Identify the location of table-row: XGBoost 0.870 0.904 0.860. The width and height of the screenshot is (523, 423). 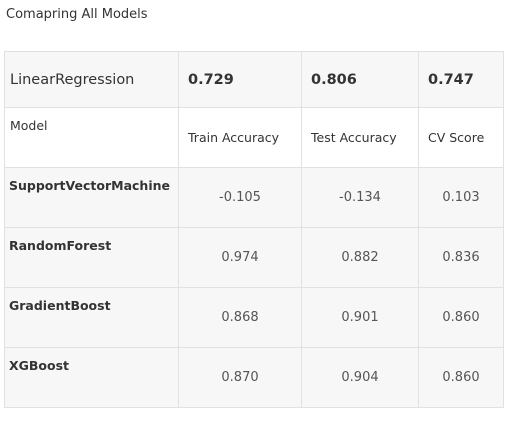
(254, 377).